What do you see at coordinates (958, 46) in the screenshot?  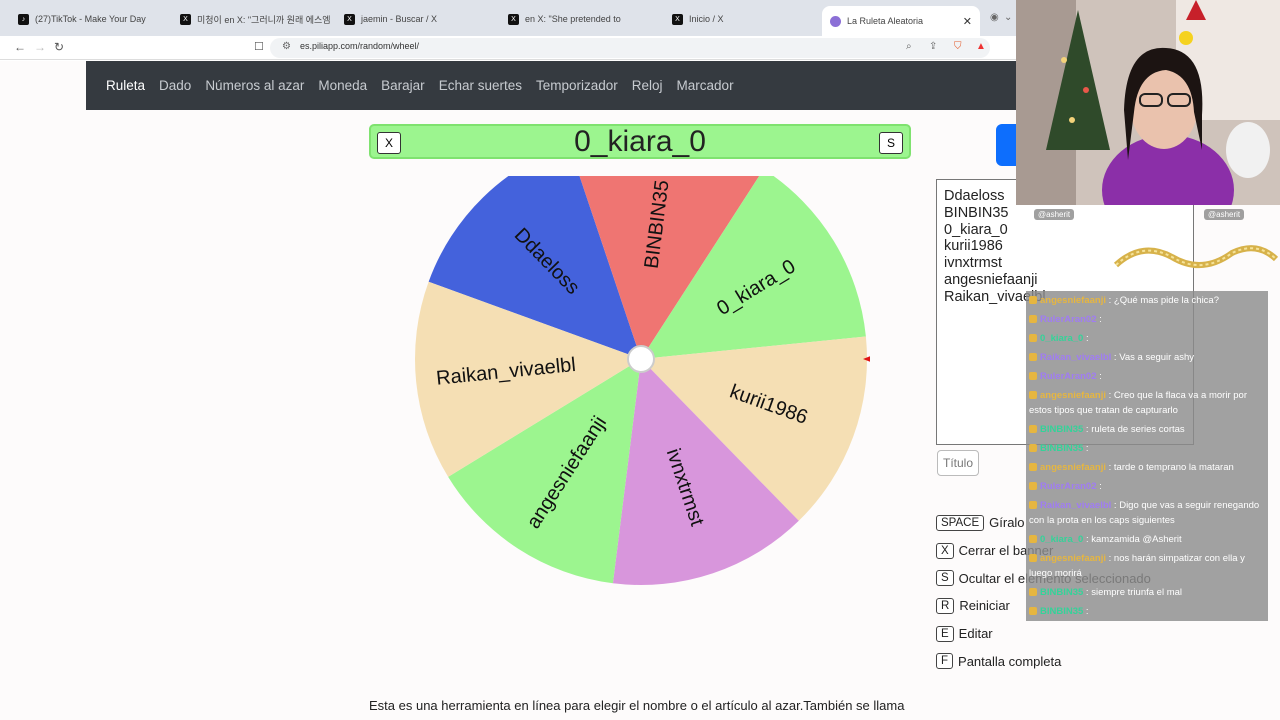 I see `brave-shield-icon: ⛉` at bounding box center [958, 46].